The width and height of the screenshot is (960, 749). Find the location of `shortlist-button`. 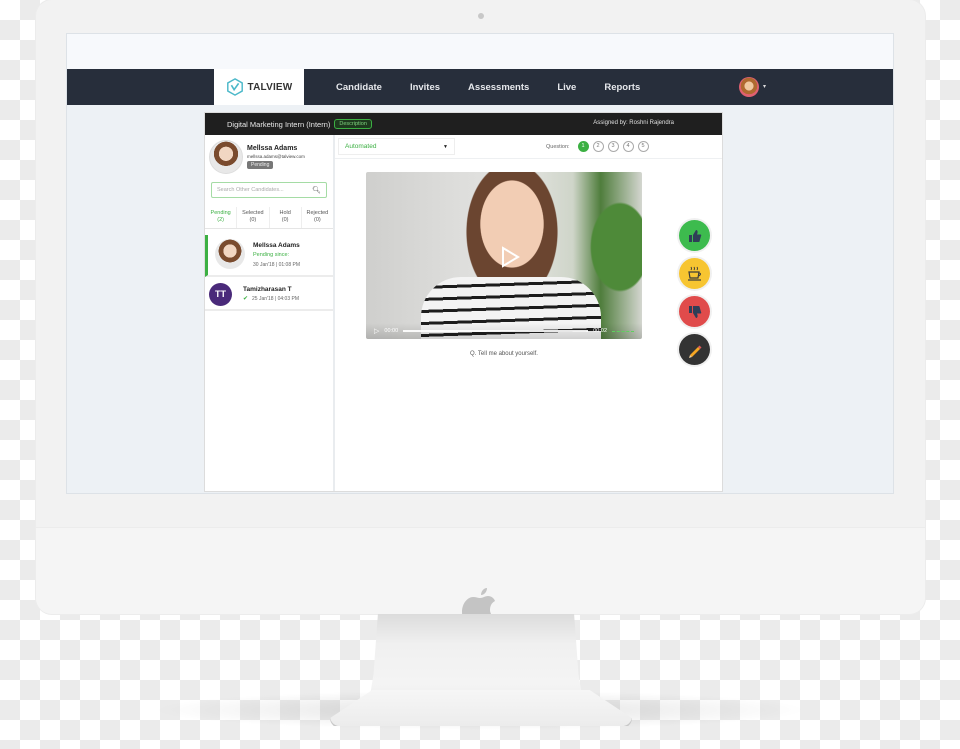

shortlist-button is located at coordinates (694, 235).